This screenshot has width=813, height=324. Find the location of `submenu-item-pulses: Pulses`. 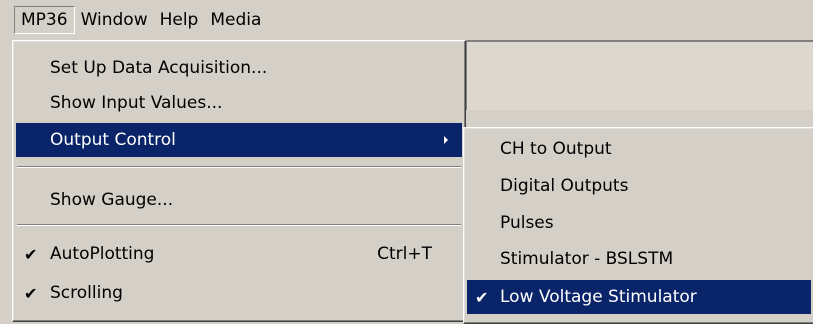

submenu-item-pulses: Pulses is located at coordinates (639, 223).